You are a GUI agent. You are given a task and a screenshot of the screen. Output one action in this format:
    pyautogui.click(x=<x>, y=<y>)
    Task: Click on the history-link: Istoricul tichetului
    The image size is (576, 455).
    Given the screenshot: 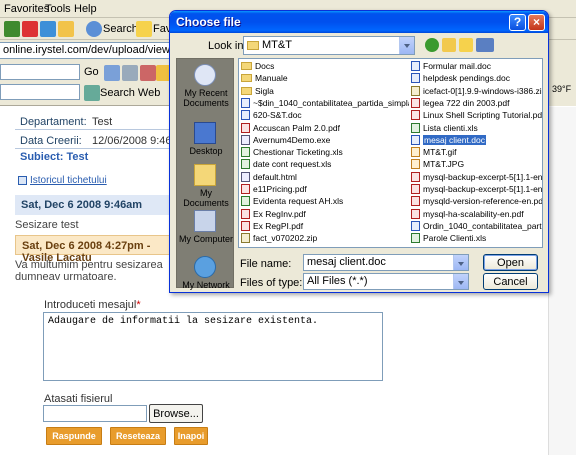 What is the action you would take?
    pyautogui.click(x=68, y=180)
    